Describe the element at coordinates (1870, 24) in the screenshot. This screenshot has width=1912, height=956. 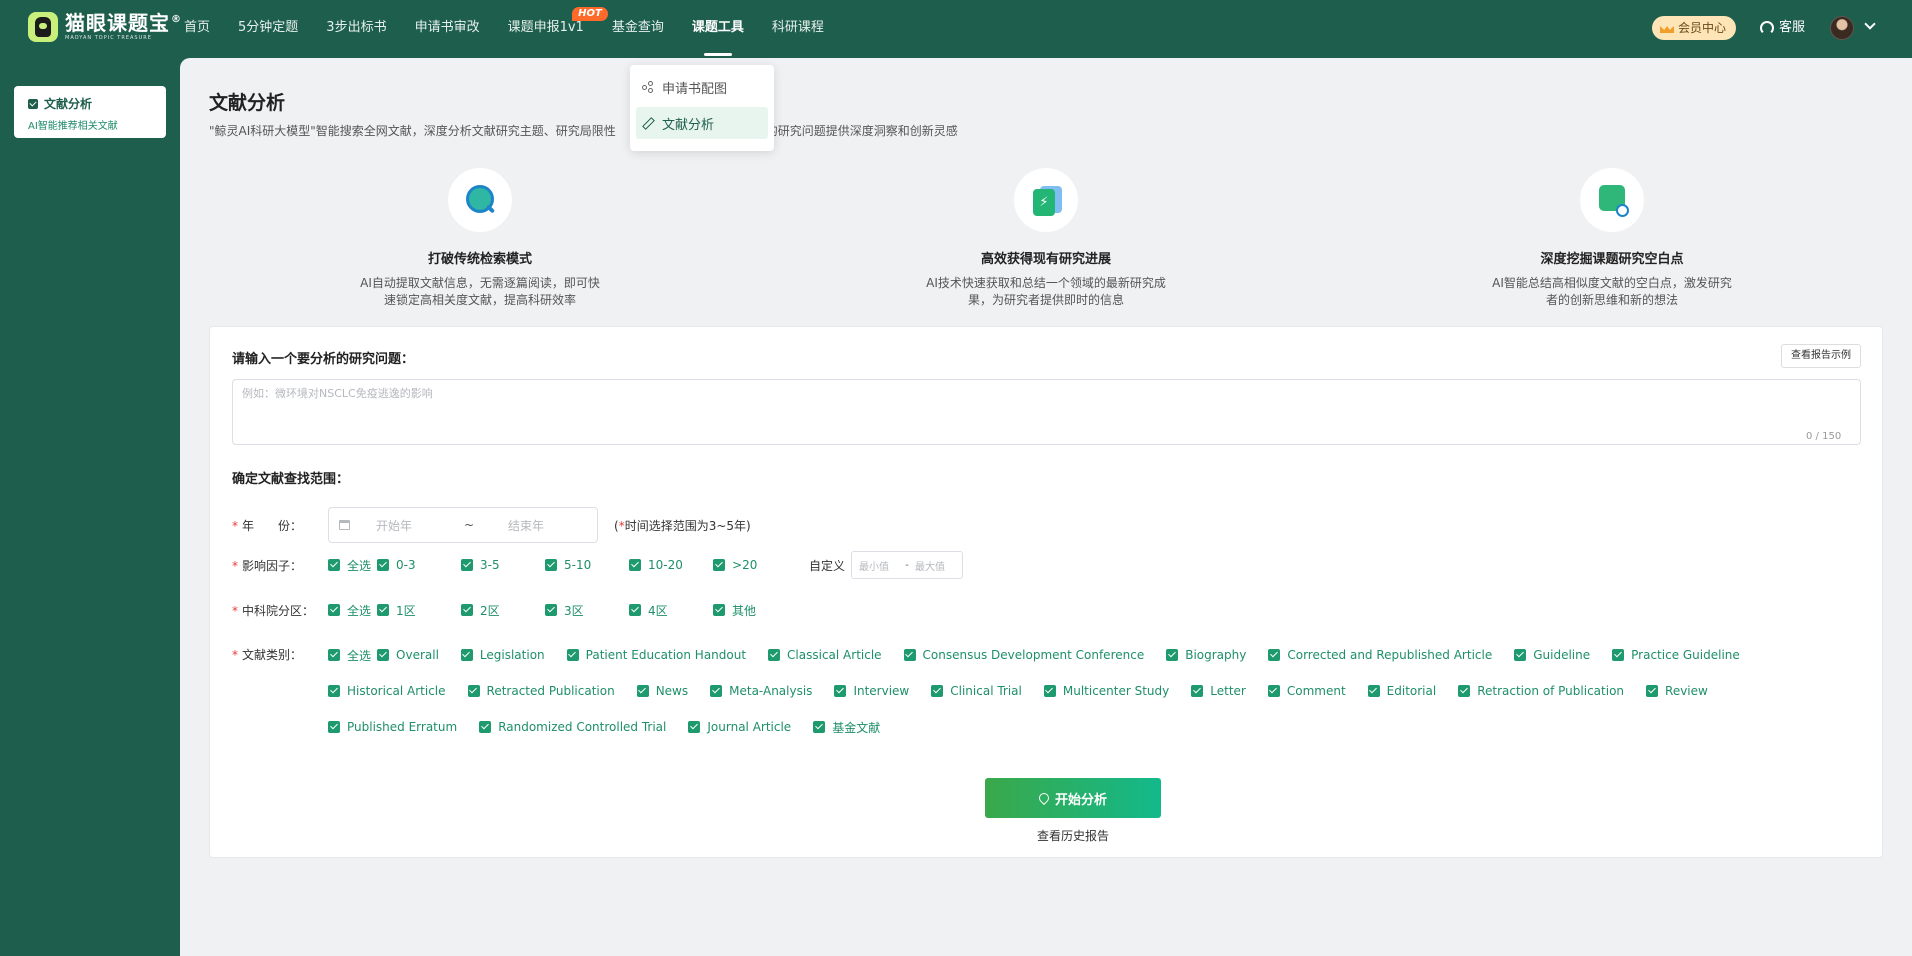
I see `chevron-down-icon` at that location.